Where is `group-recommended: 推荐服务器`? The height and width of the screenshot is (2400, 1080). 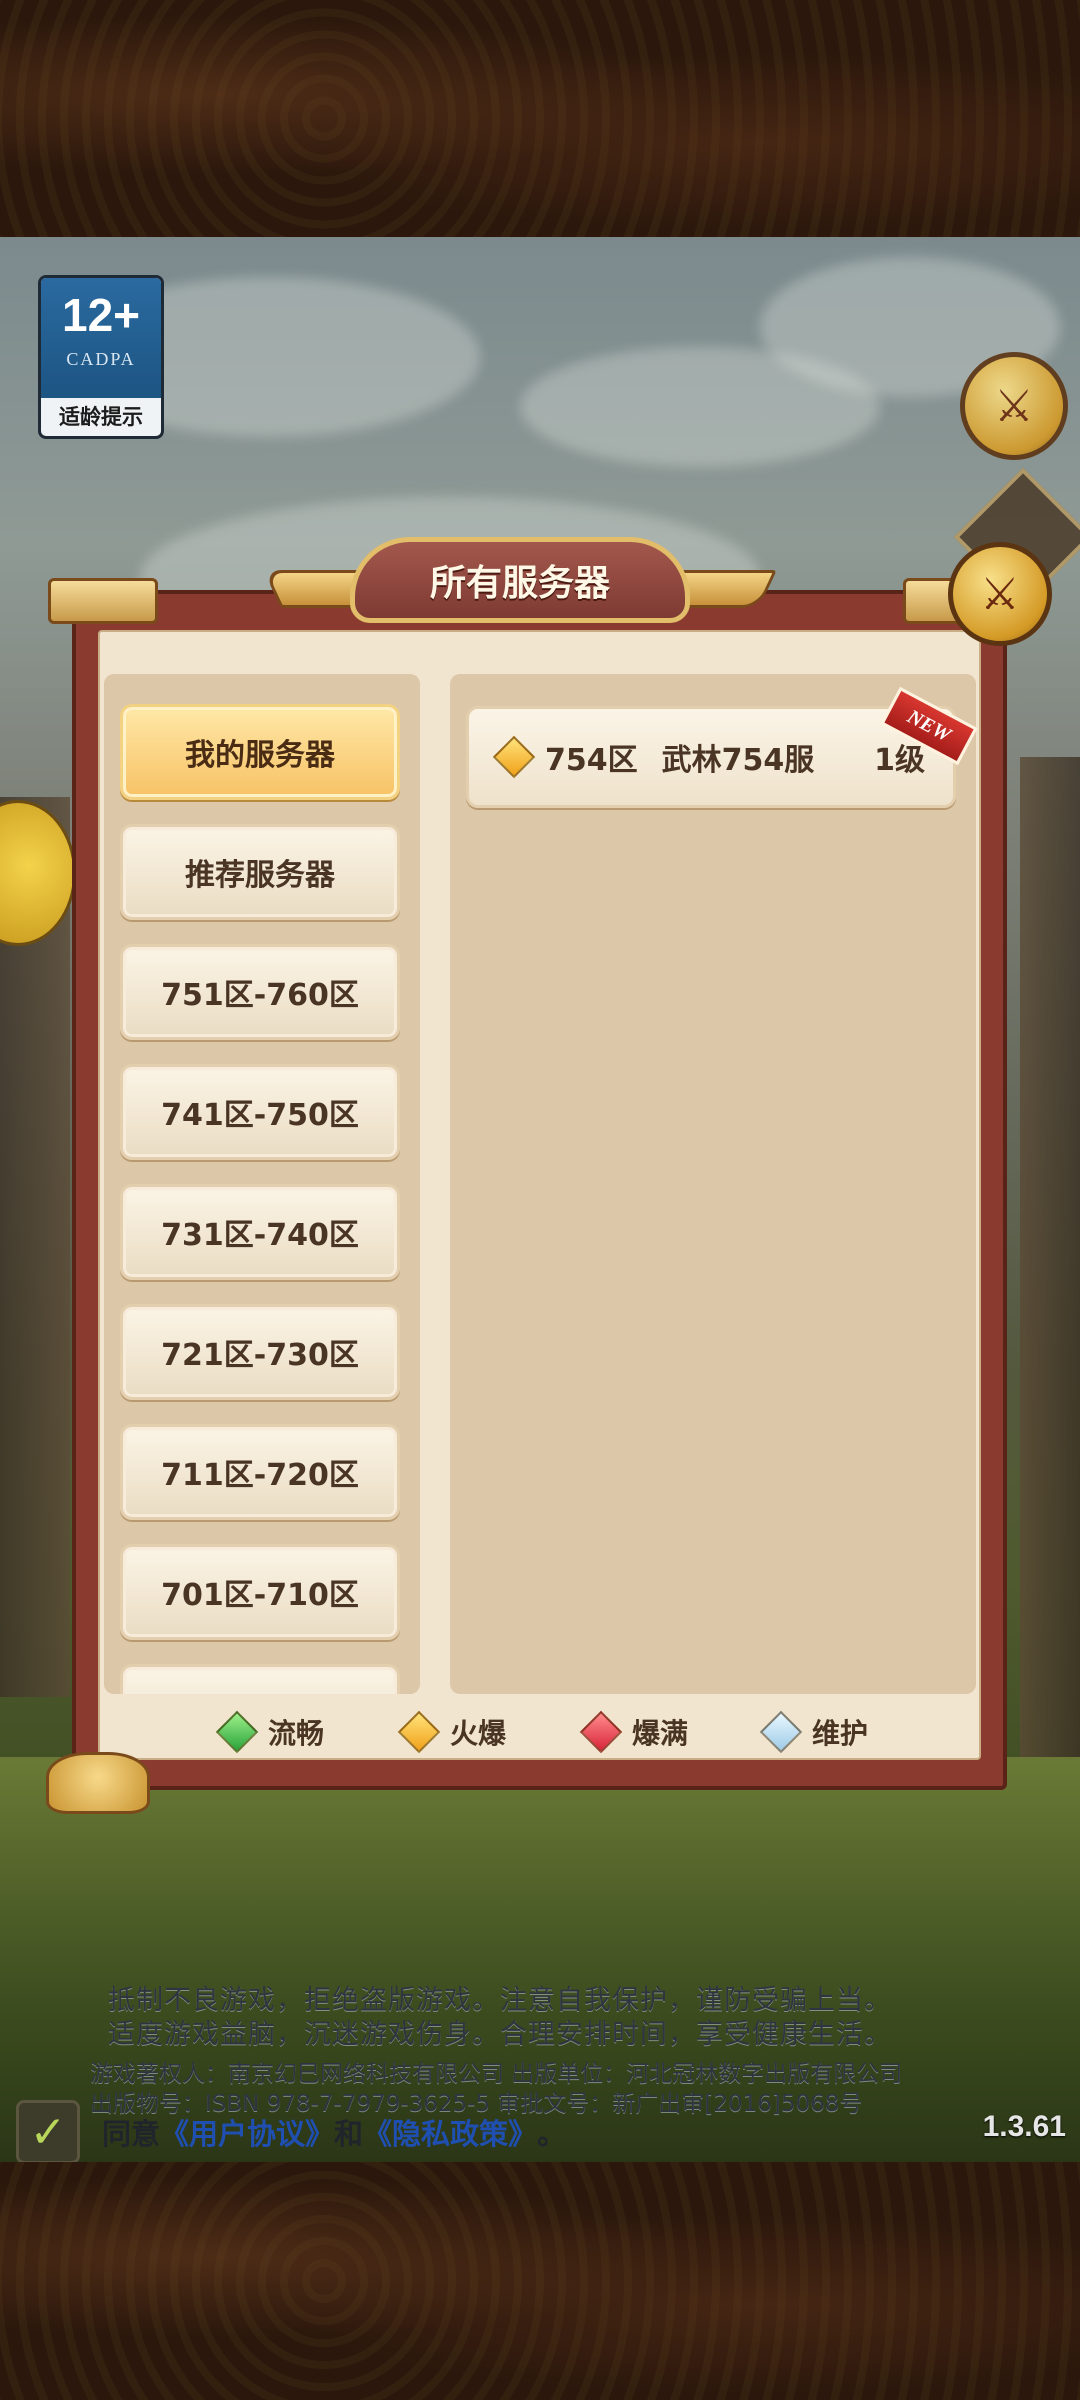
group-recommended: 推荐服务器 is located at coordinates (260, 872).